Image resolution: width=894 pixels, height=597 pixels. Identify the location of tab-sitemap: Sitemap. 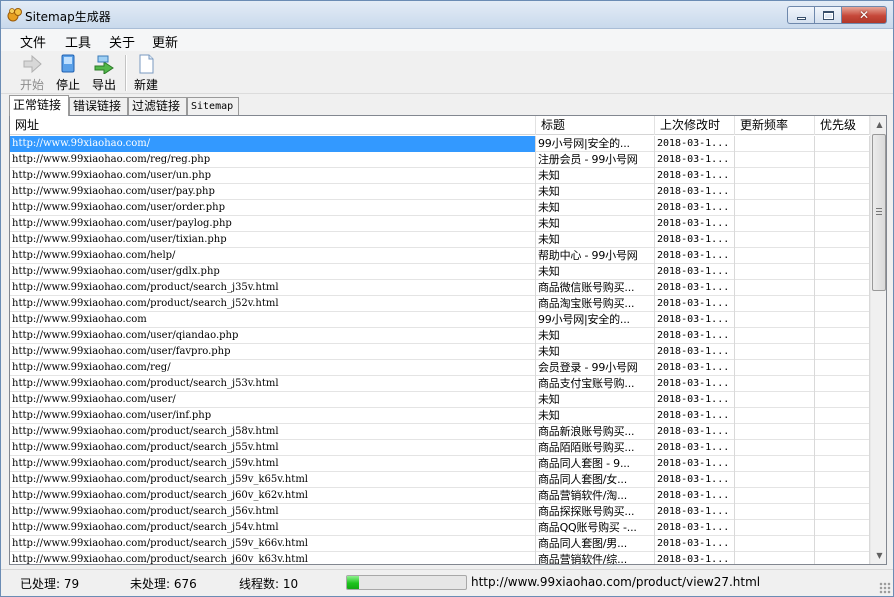
(213, 106).